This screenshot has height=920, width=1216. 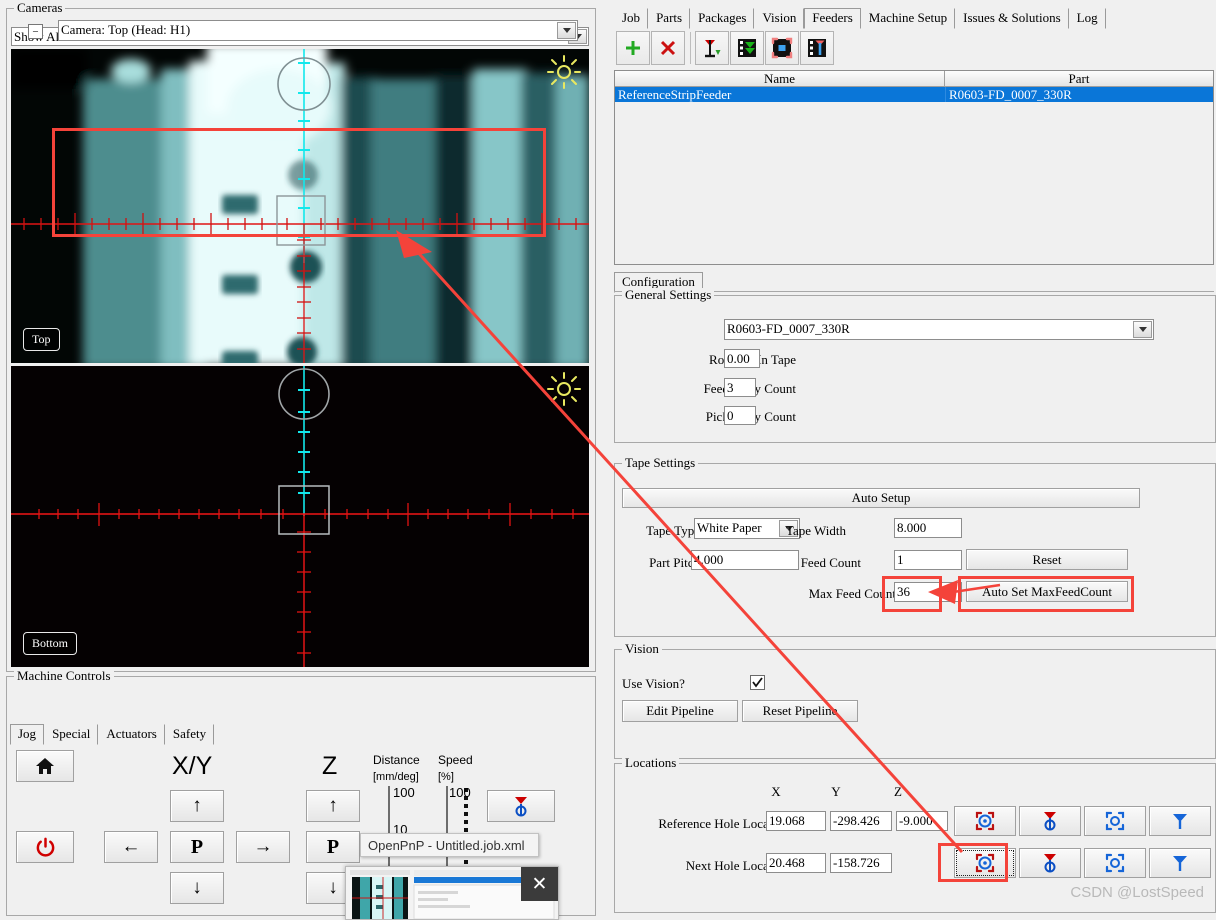 I want to click on home-icon, so click(x=45, y=766).